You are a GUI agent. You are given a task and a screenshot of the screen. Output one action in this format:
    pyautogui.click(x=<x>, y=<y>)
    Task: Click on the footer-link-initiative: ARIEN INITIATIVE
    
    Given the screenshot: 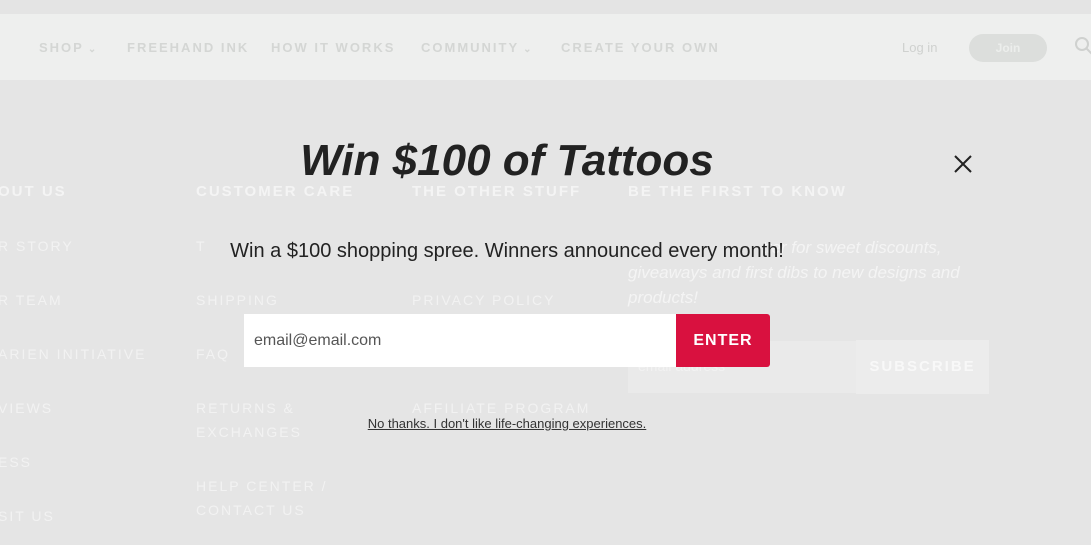 What is the action you would take?
    pyautogui.click(x=73, y=354)
    